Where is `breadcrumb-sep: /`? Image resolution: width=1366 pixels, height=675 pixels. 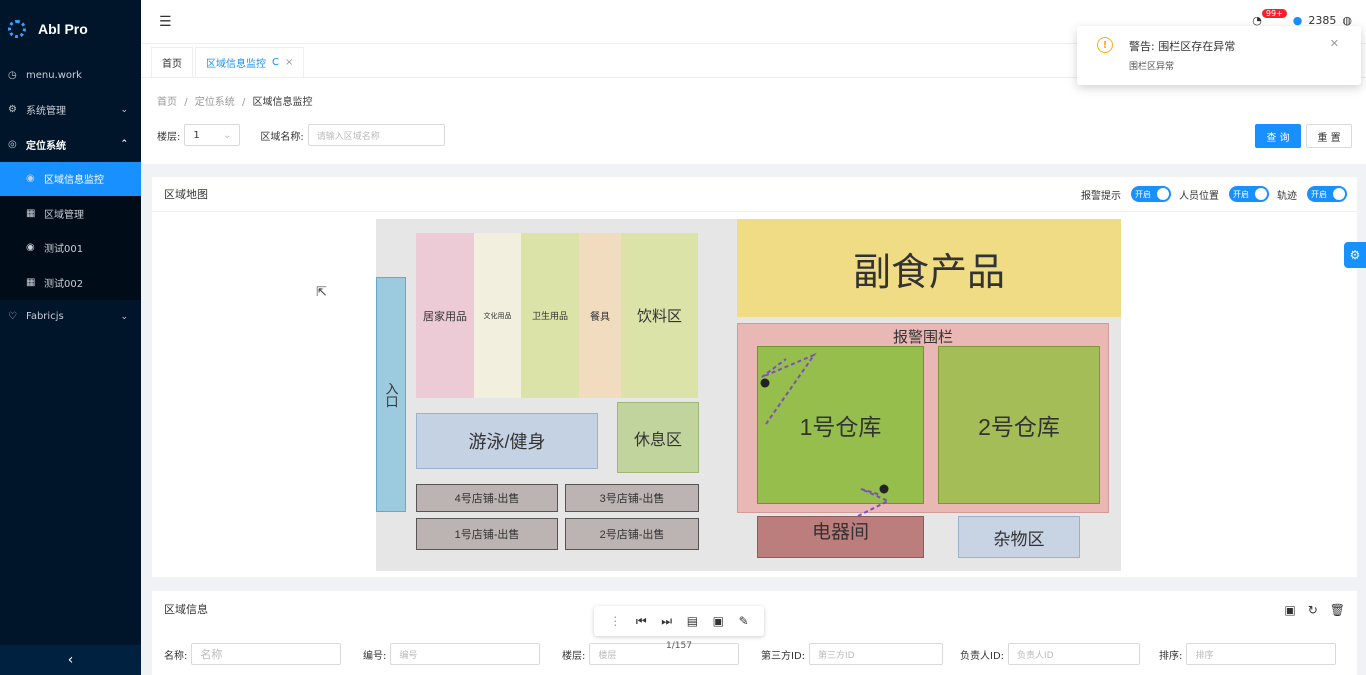 breadcrumb-sep: / is located at coordinates (186, 102).